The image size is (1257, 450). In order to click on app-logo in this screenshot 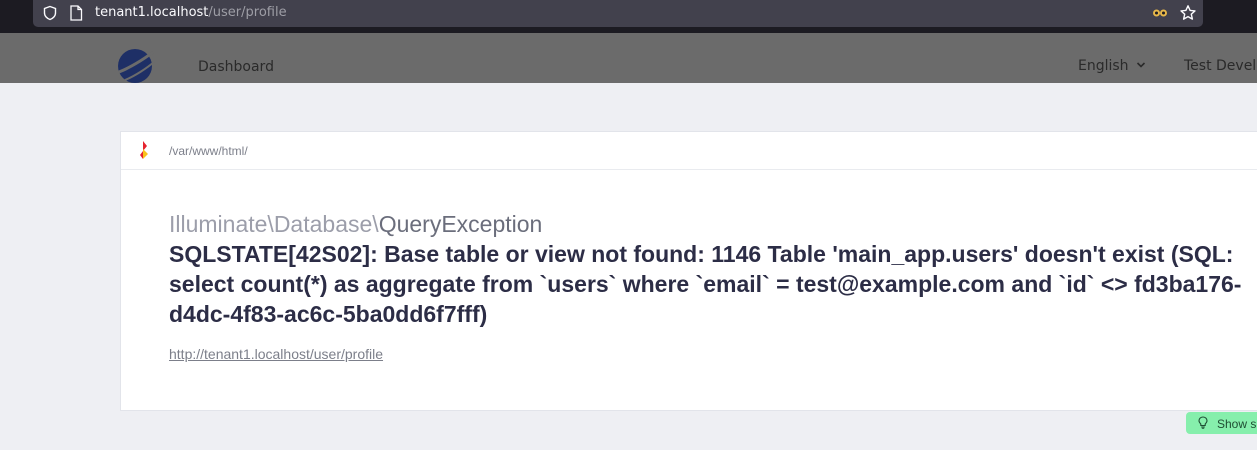, I will do `click(136, 66)`.